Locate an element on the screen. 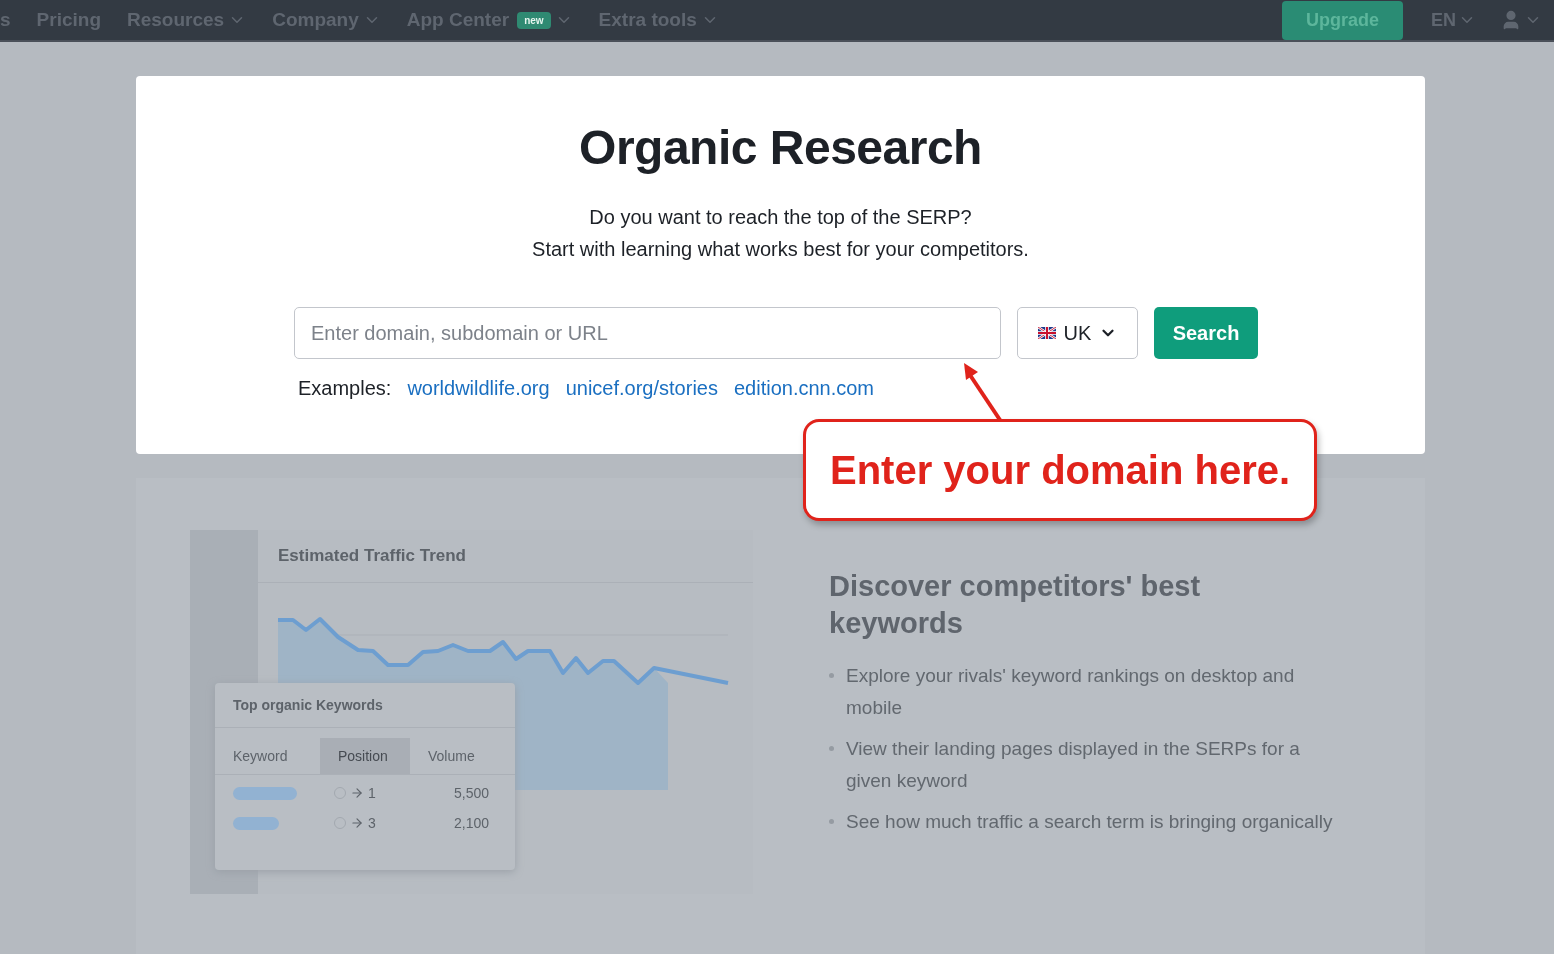 The image size is (1554, 954). bullet-text: View their landing pages displayed in the SERPs for a given keyword is located at coordinates (1073, 765).